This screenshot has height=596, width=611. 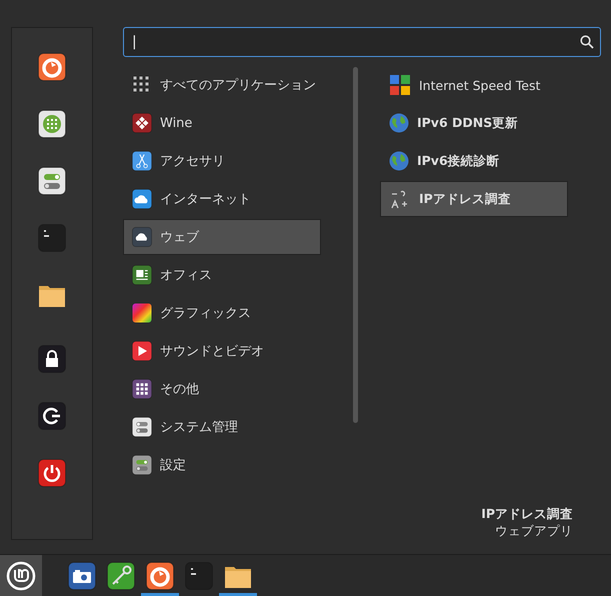 I want to click on category-item: ウェブ, so click(x=222, y=237).